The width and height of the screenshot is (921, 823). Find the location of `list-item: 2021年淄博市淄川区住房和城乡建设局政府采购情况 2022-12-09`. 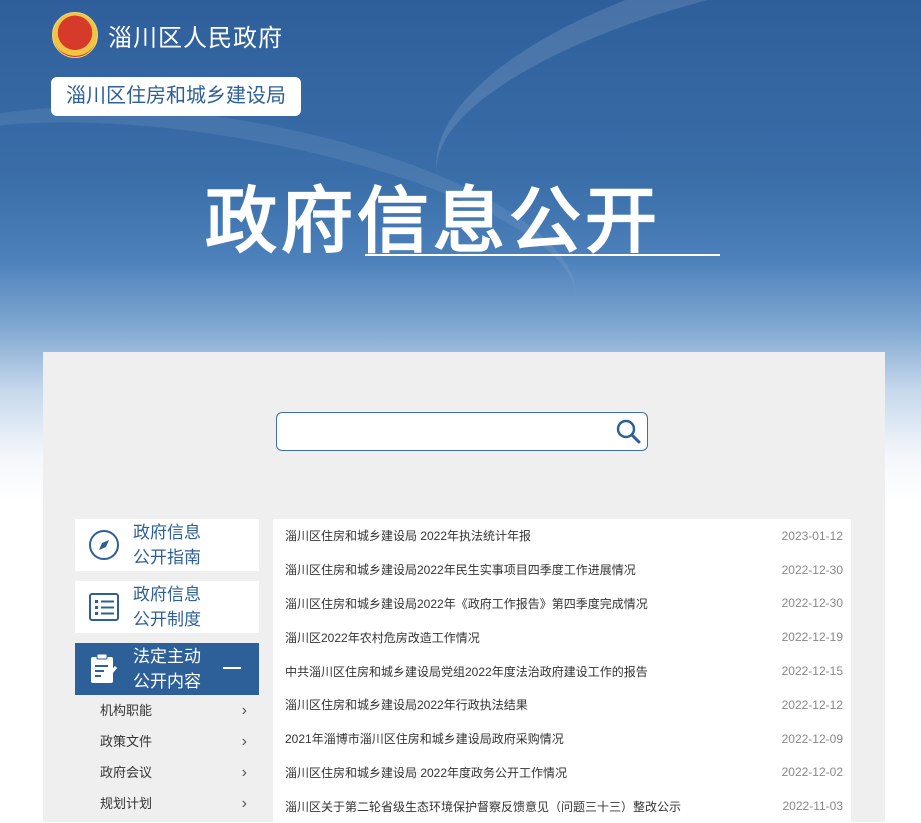

list-item: 2021年淄博市淄川区住房和城乡建设局政府采购情况 2022-12-09 is located at coordinates (562, 739).